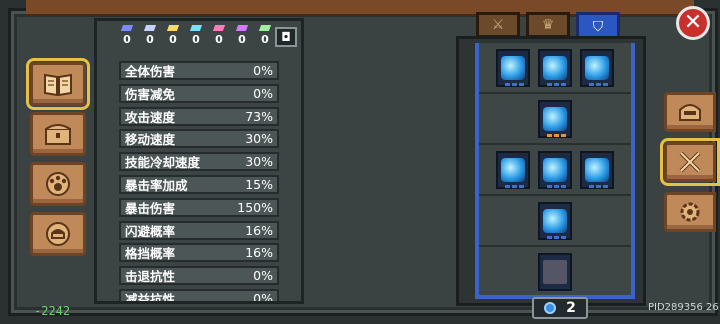 The width and height of the screenshot is (720, 324). I want to click on right-nav, so click(690, 167).